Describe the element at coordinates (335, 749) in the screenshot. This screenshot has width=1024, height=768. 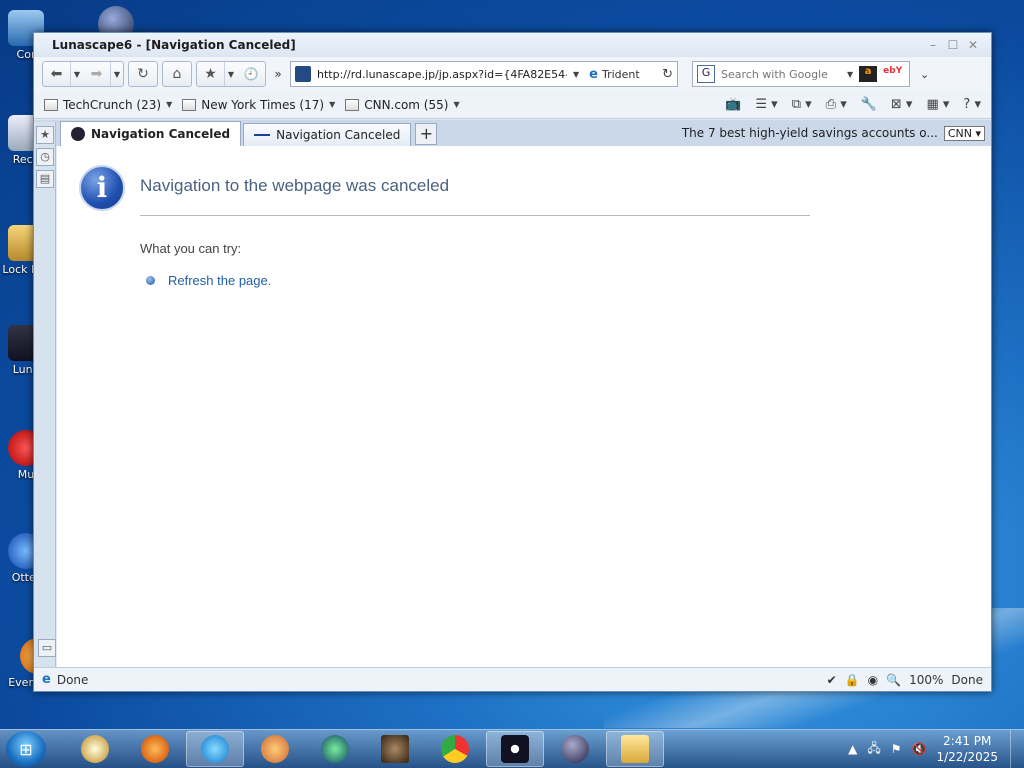
I see `taskbar-globe` at that location.